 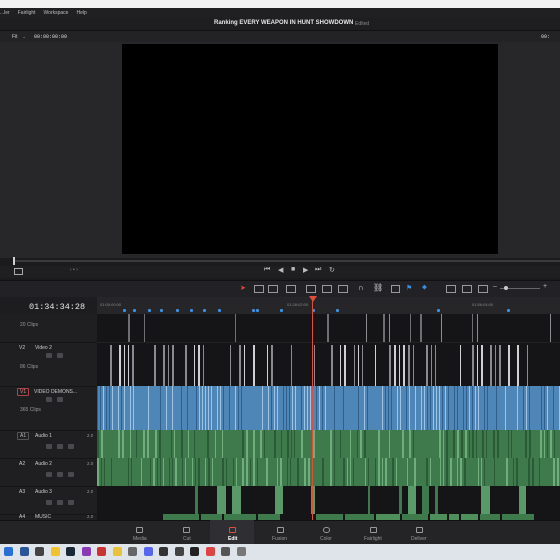 What do you see at coordinates (280, 270) in the screenshot?
I see `reverse-play-icon: ◀` at bounding box center [280, 270].